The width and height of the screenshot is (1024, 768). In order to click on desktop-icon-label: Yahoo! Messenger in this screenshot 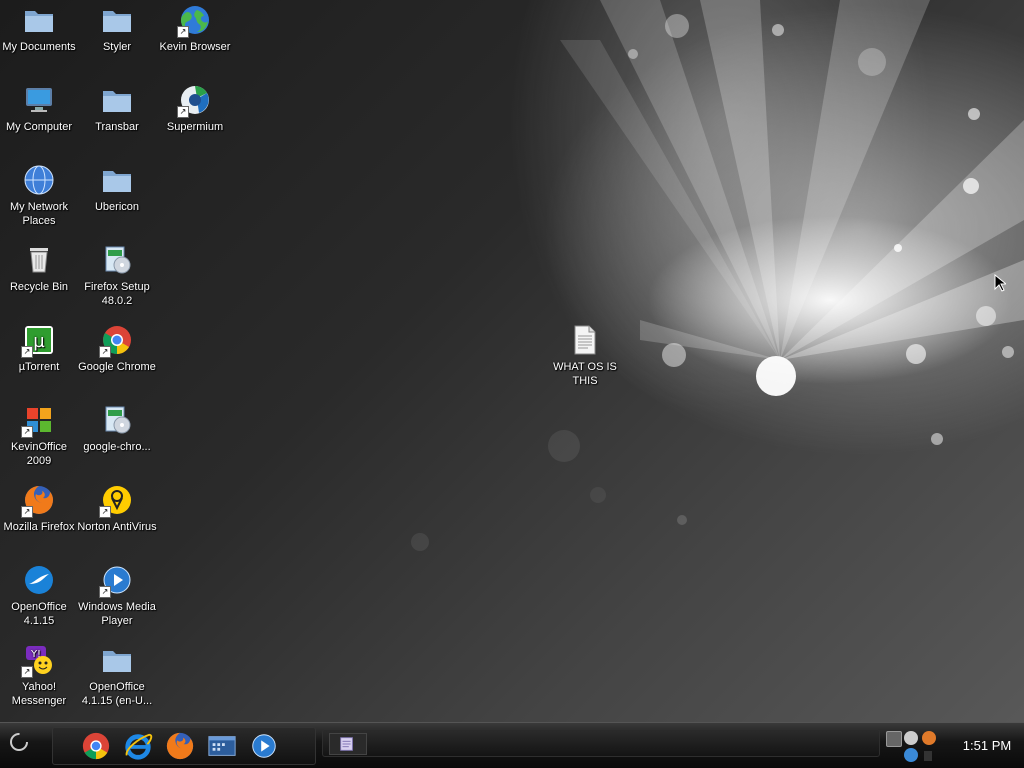, I will do `click(39, 694)`.